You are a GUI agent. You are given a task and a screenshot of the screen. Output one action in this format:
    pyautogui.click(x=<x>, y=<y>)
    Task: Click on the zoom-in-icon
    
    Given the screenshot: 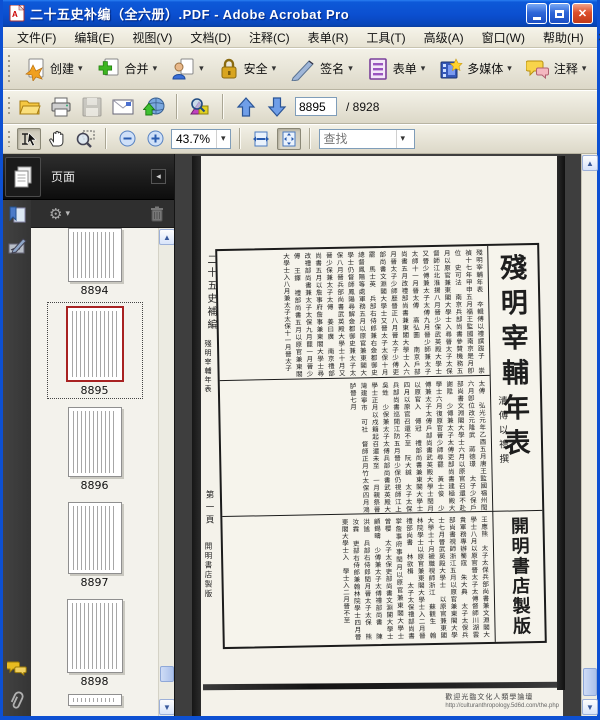 What is the action you would take?
    pyautogui.click(x=155, y=138)
    